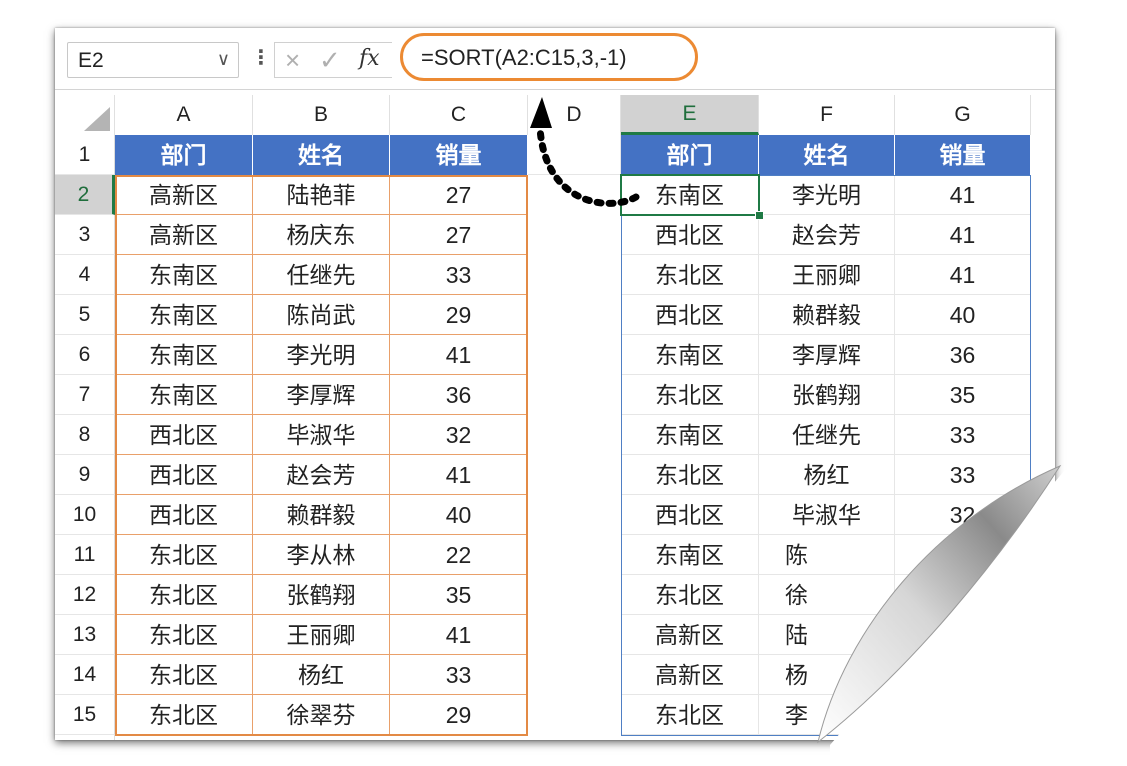  I want to click on row-header-15: 15, so click(85, 715).